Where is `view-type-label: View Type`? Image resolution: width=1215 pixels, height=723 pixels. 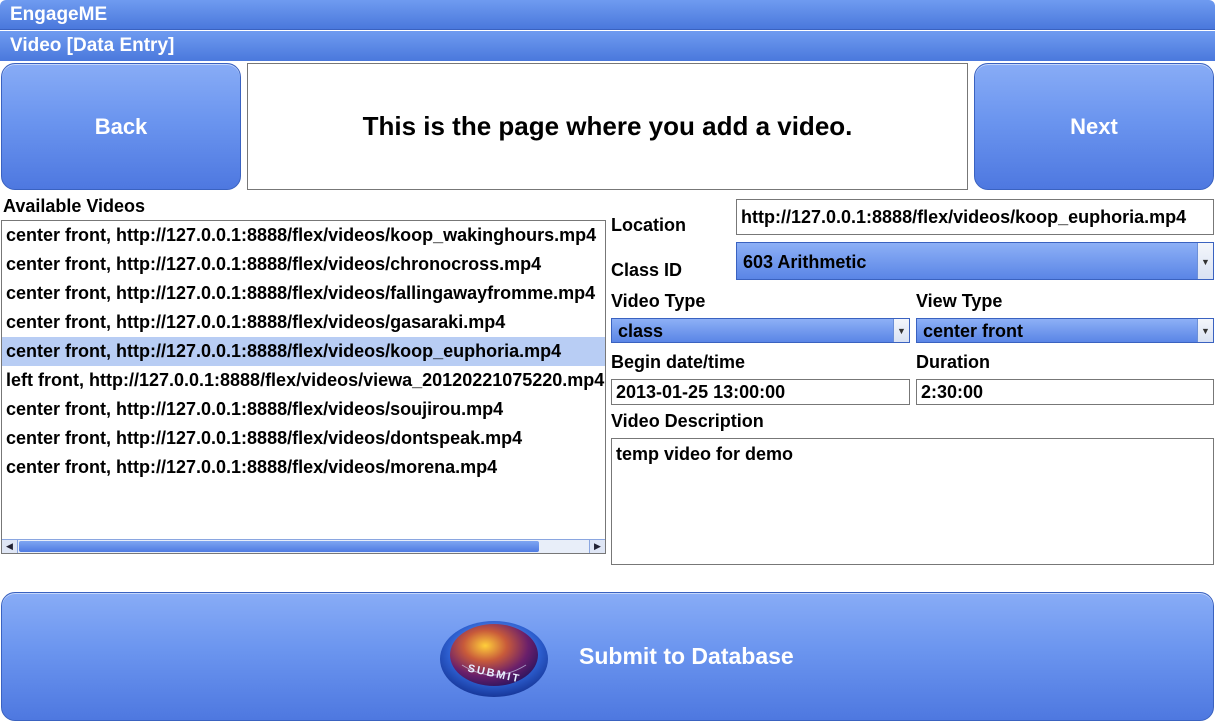 view-type-label: View Type is located at coordinates (959, 301).